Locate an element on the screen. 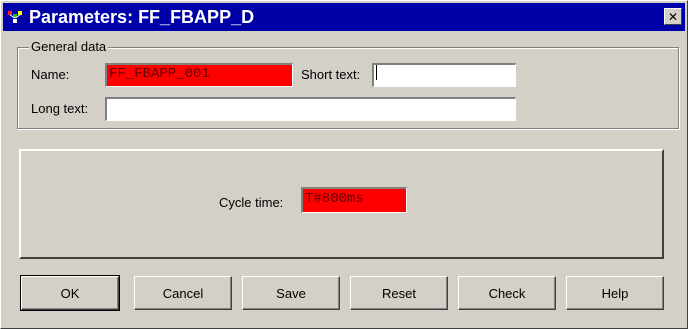  check-button: Check is located at coordinates (507, 293).